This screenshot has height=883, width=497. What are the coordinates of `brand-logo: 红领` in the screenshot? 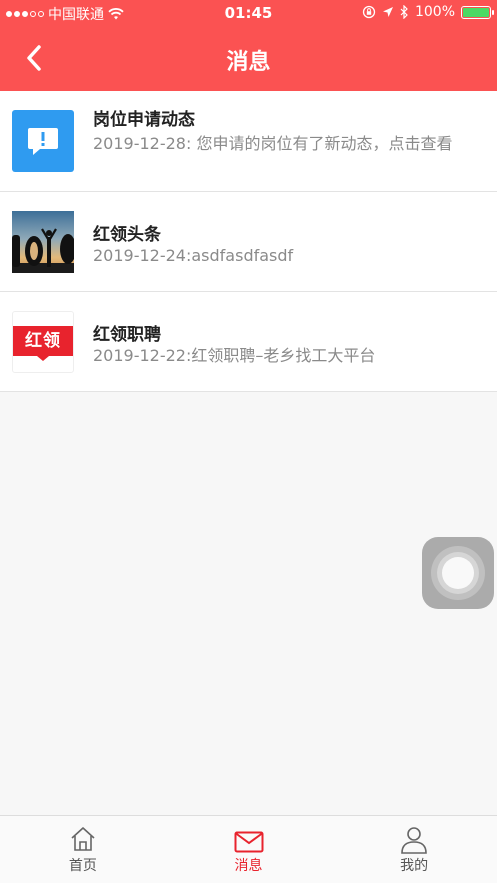 It's located at (43, 342).